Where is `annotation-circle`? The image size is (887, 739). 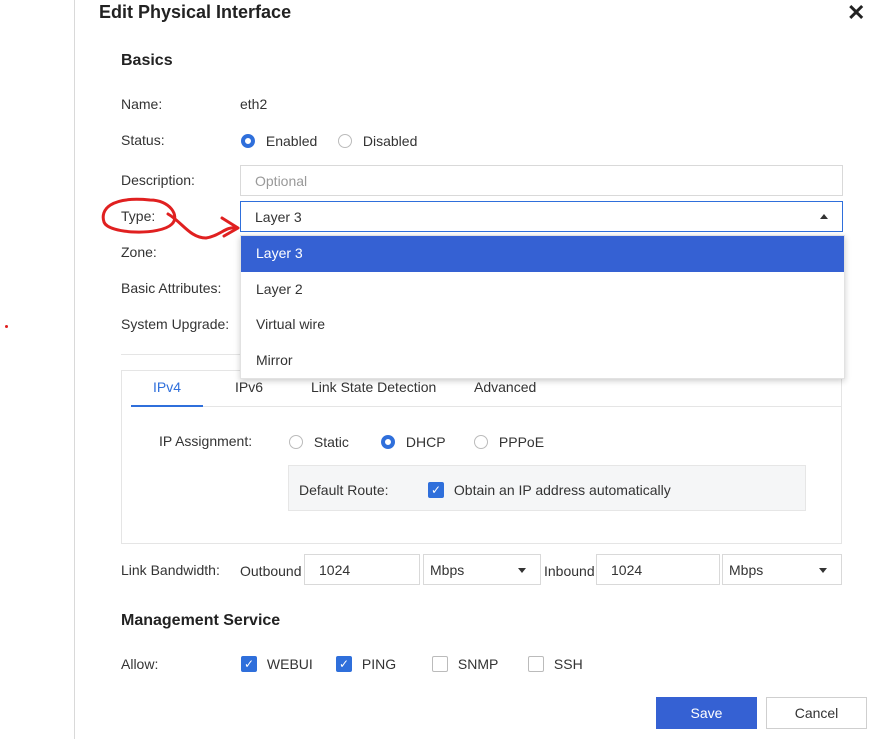
annotation-circle is located at coordinates (139, 215).